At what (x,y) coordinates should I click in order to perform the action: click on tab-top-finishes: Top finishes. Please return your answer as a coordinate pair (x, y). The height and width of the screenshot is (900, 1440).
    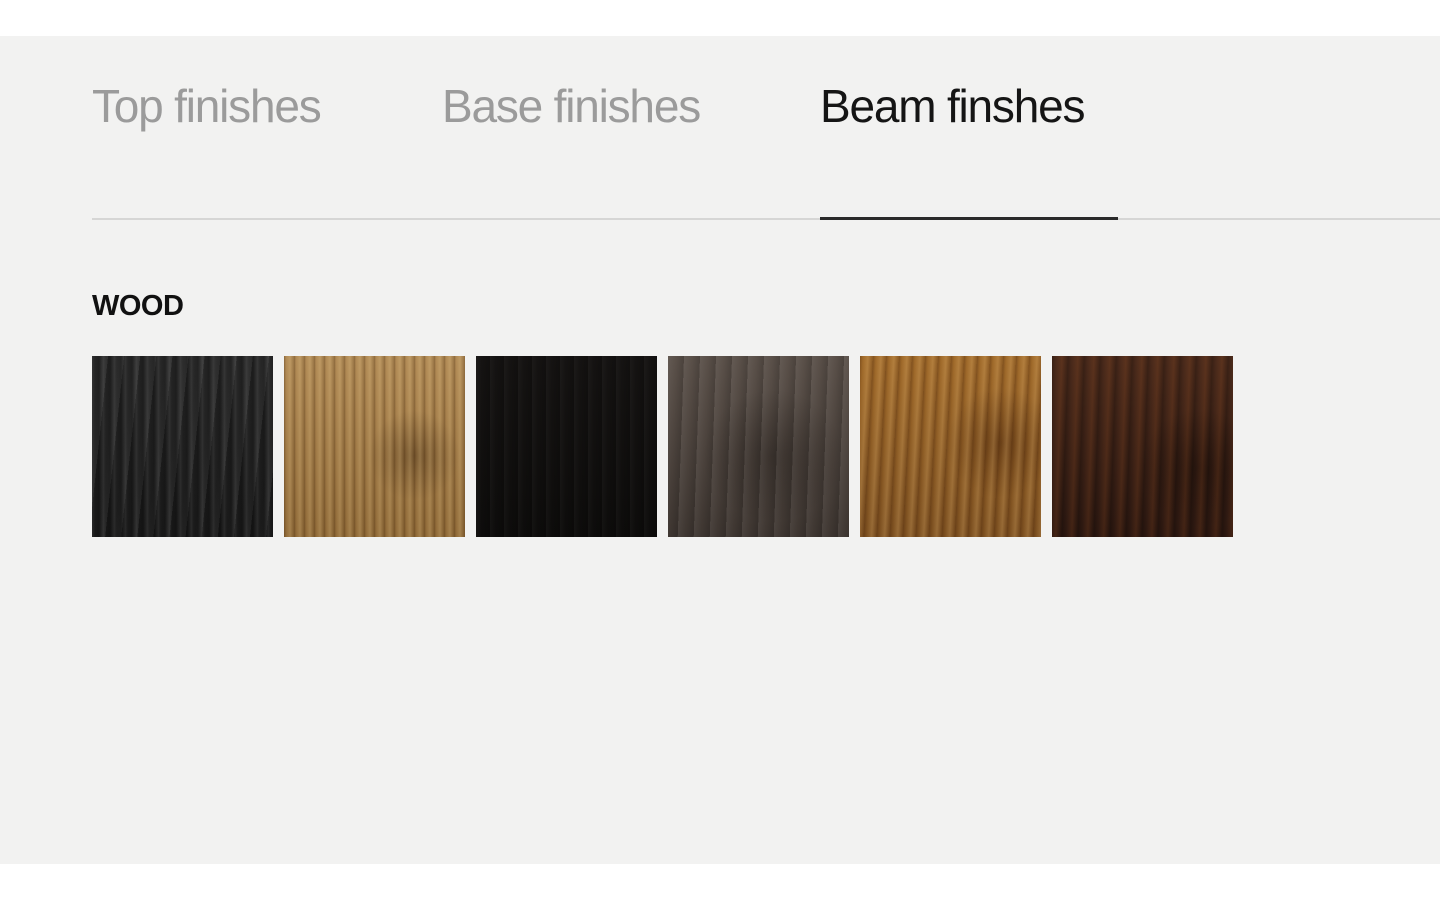
    Looking at the image, I should click on (207, 106).